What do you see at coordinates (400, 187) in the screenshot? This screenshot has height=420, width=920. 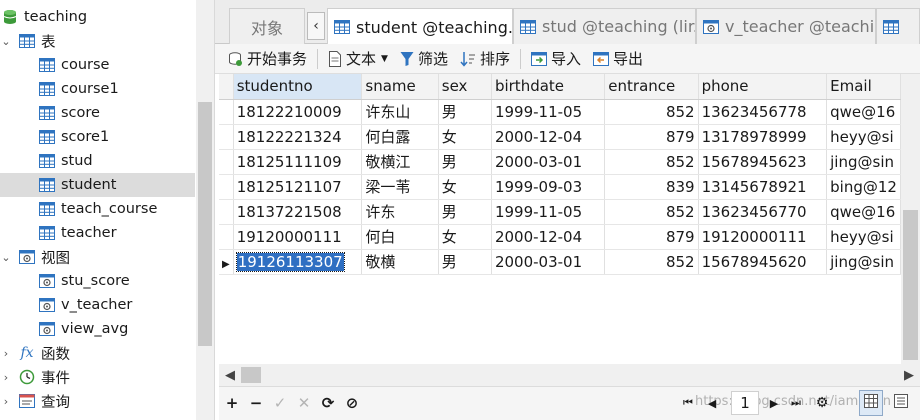 I see `cell-sname: 梁一苇` at bounding box center [400, 187].